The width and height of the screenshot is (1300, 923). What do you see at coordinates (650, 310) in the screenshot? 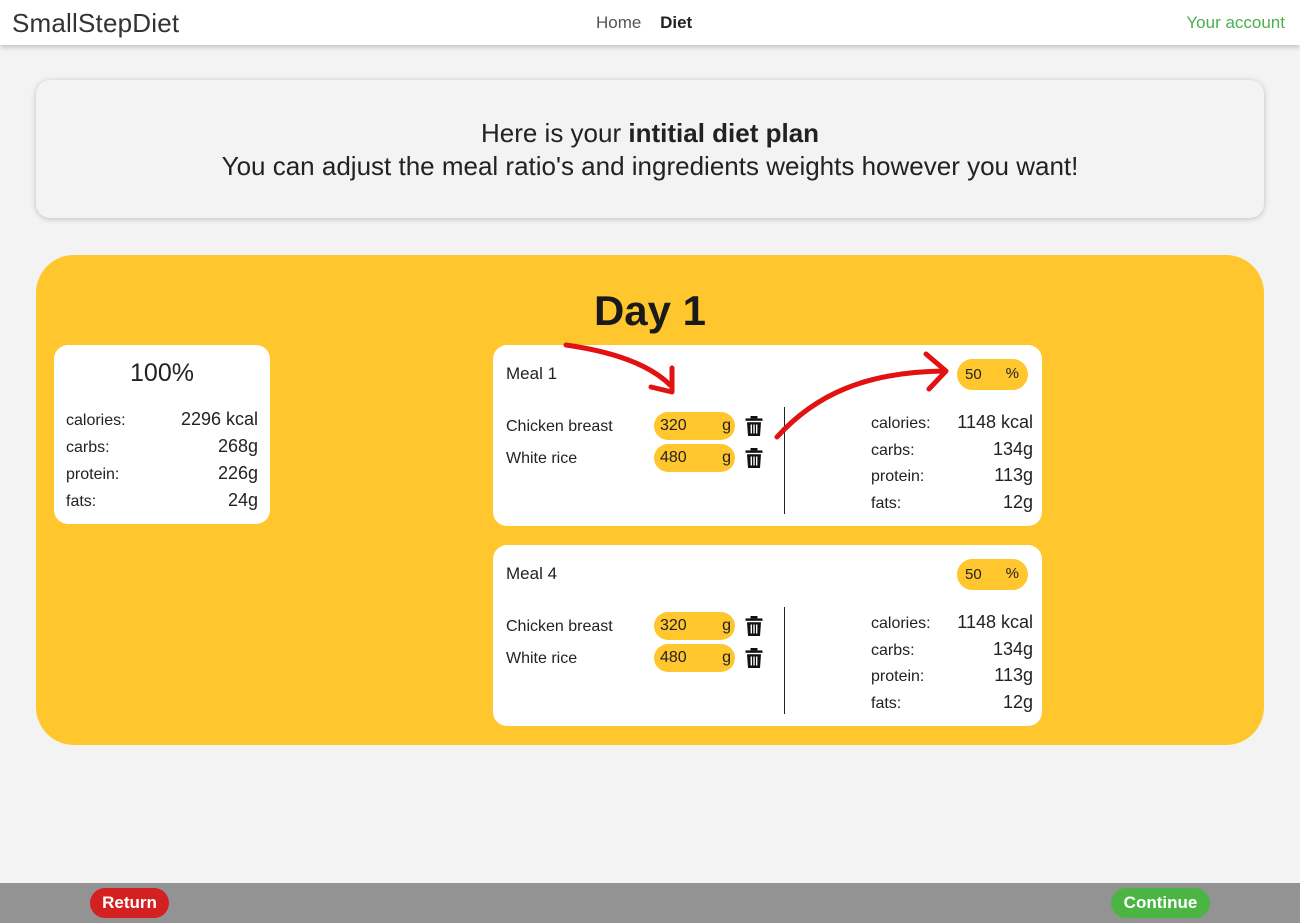
I see `day-title: Day 1` at bounding box center [650, 310].